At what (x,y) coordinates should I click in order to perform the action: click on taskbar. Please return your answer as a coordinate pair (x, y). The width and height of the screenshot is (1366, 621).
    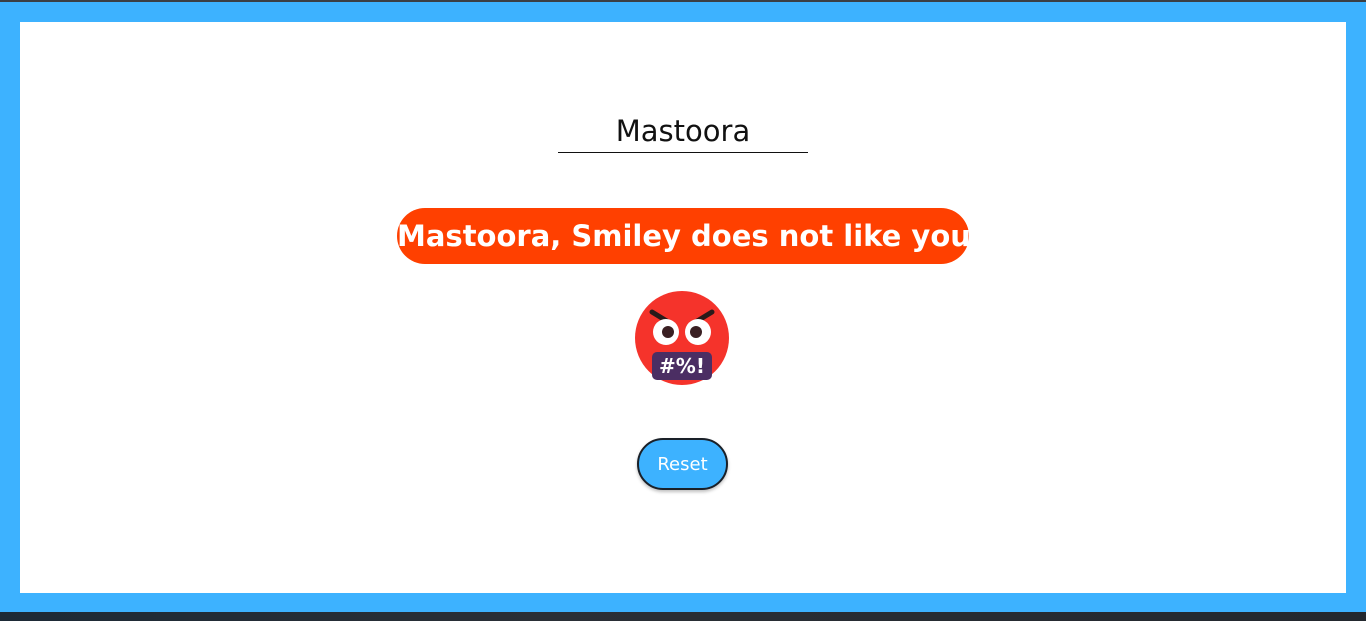
    Looking at the image, I should click on (683, 616).